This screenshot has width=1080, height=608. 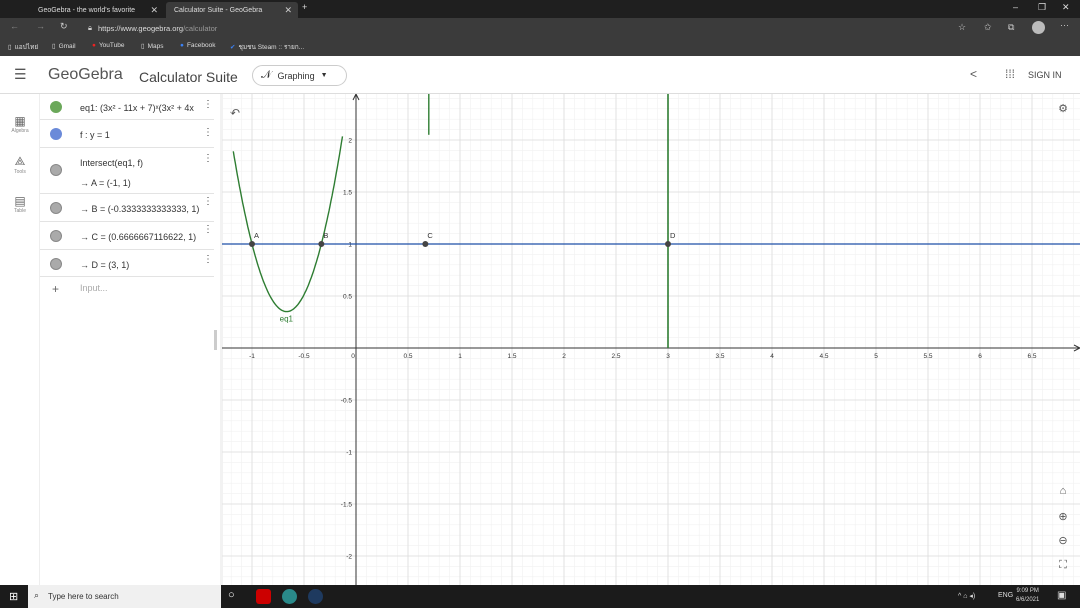 I want to click on bookmark-maps: ▯ Maps, so click(x=152, y=46).